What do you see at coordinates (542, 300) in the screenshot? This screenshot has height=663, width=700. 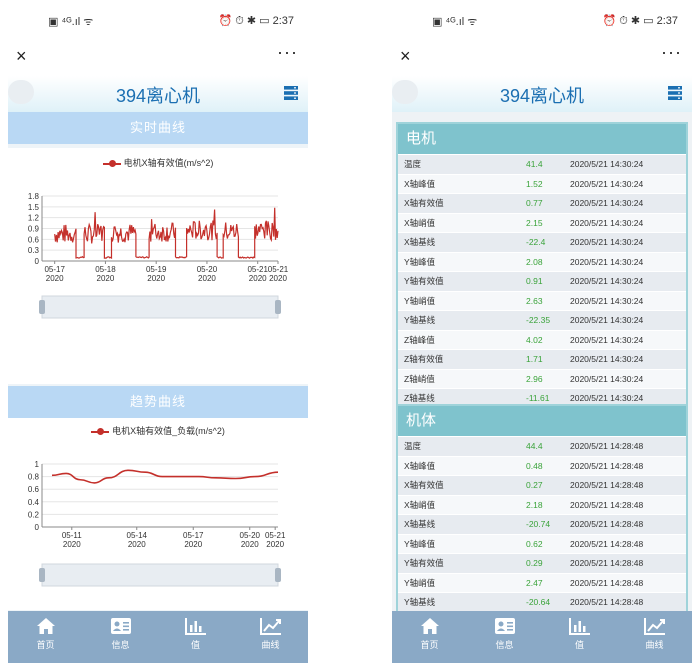 I see `table-row: Y轴峭值 2.63 2020/5/21 14:30:24` at bounding box center [542, 300].